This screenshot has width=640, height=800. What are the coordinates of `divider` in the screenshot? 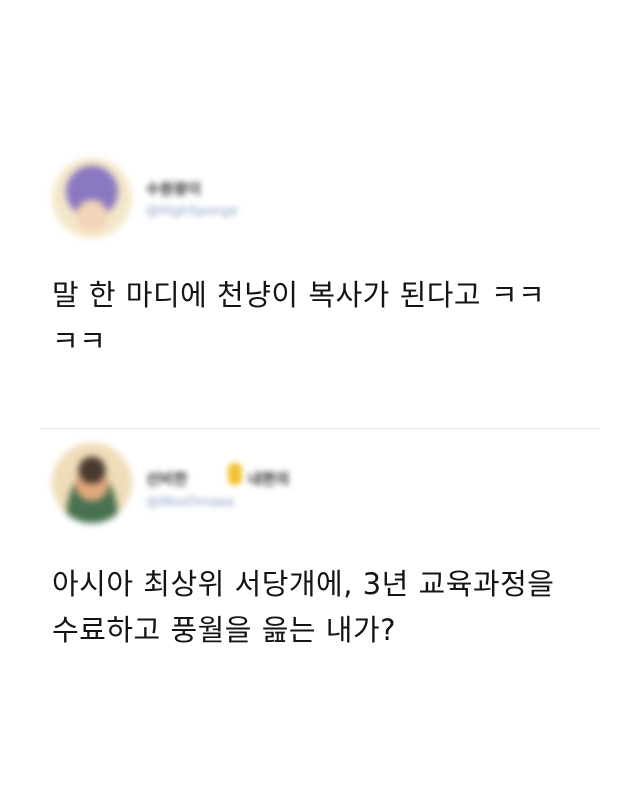 It's located at (320, 428).